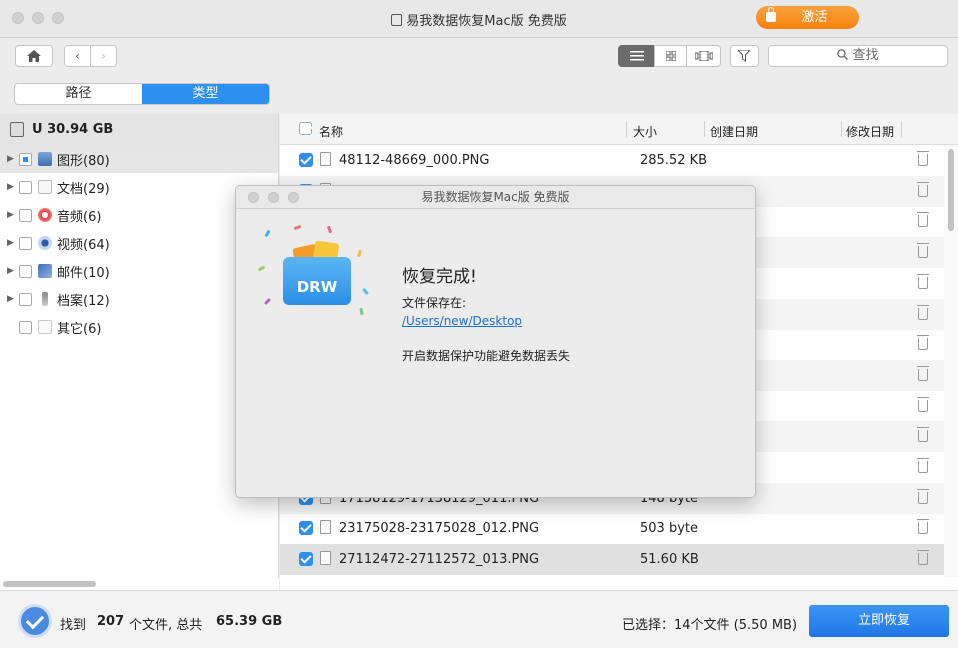 This screenshot has width=958, height=648. Describe the element at coordinates (674, 160) in the screenshot. I see `file-size: 285.52 KB` at that location.